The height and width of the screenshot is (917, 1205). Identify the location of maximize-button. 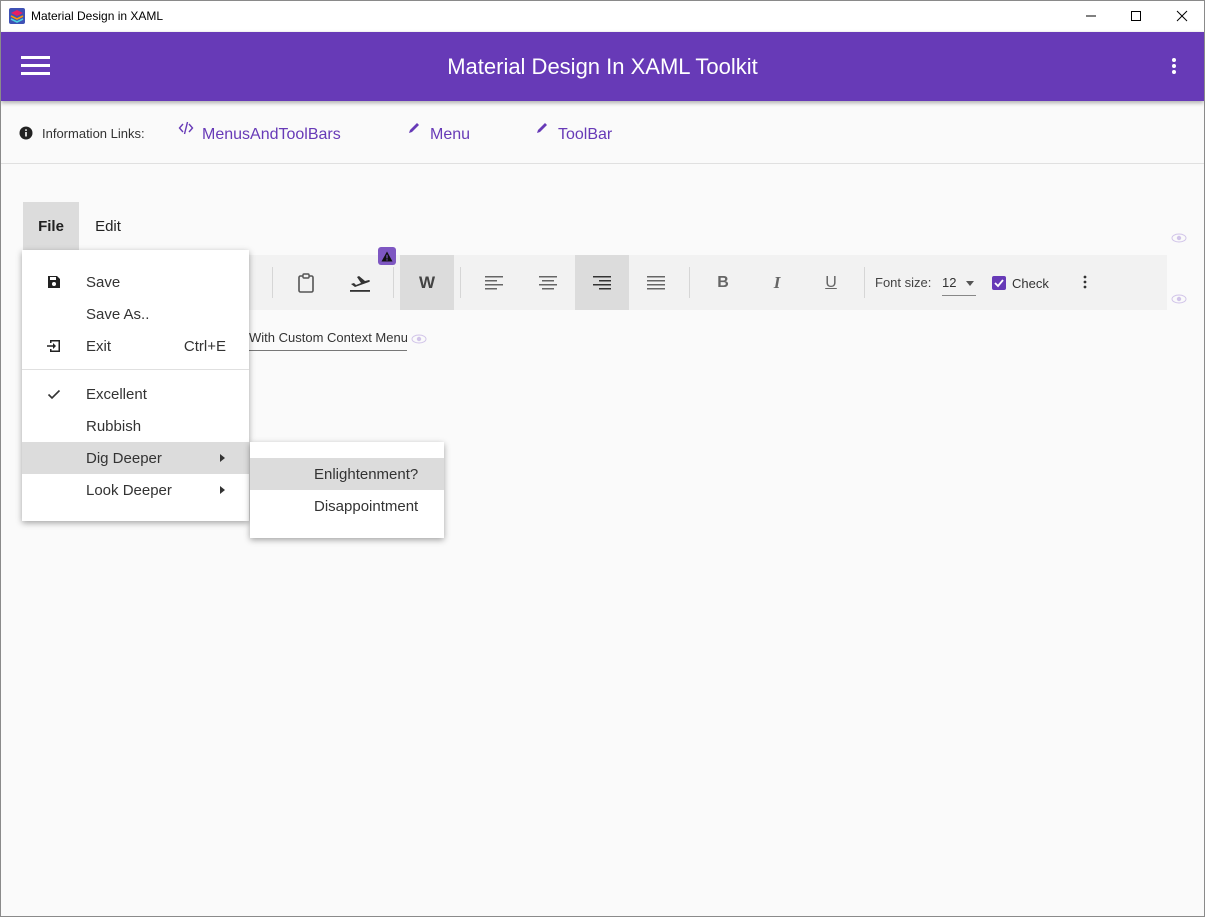
(1136, 16).